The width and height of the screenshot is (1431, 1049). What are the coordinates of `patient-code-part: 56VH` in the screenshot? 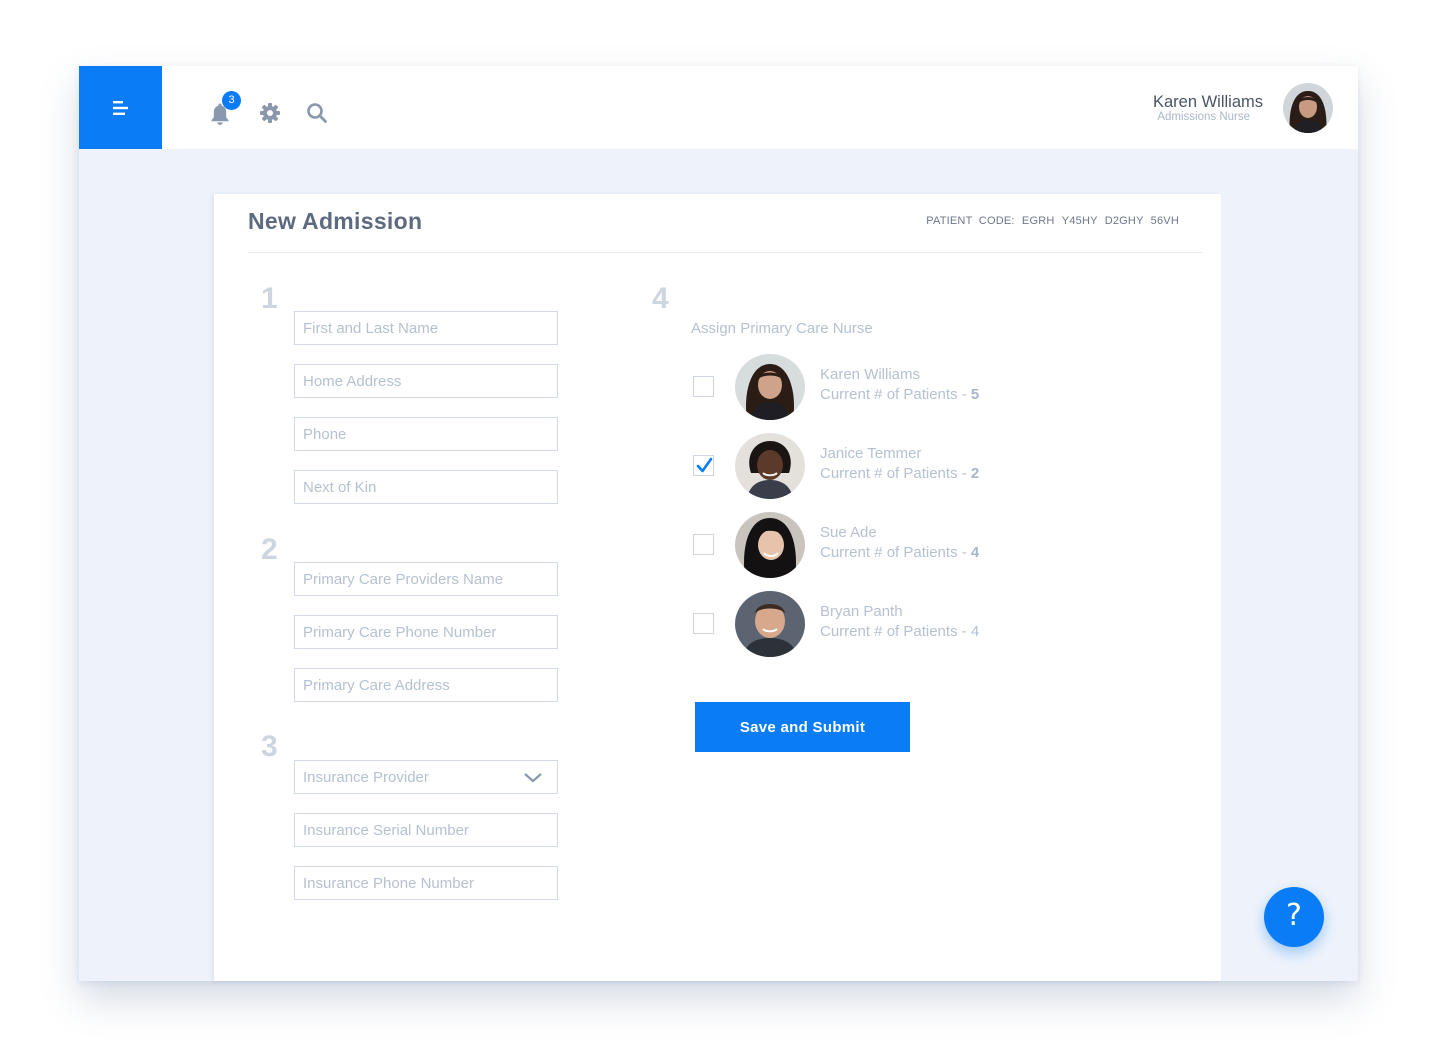 It's located at (1164, 221).